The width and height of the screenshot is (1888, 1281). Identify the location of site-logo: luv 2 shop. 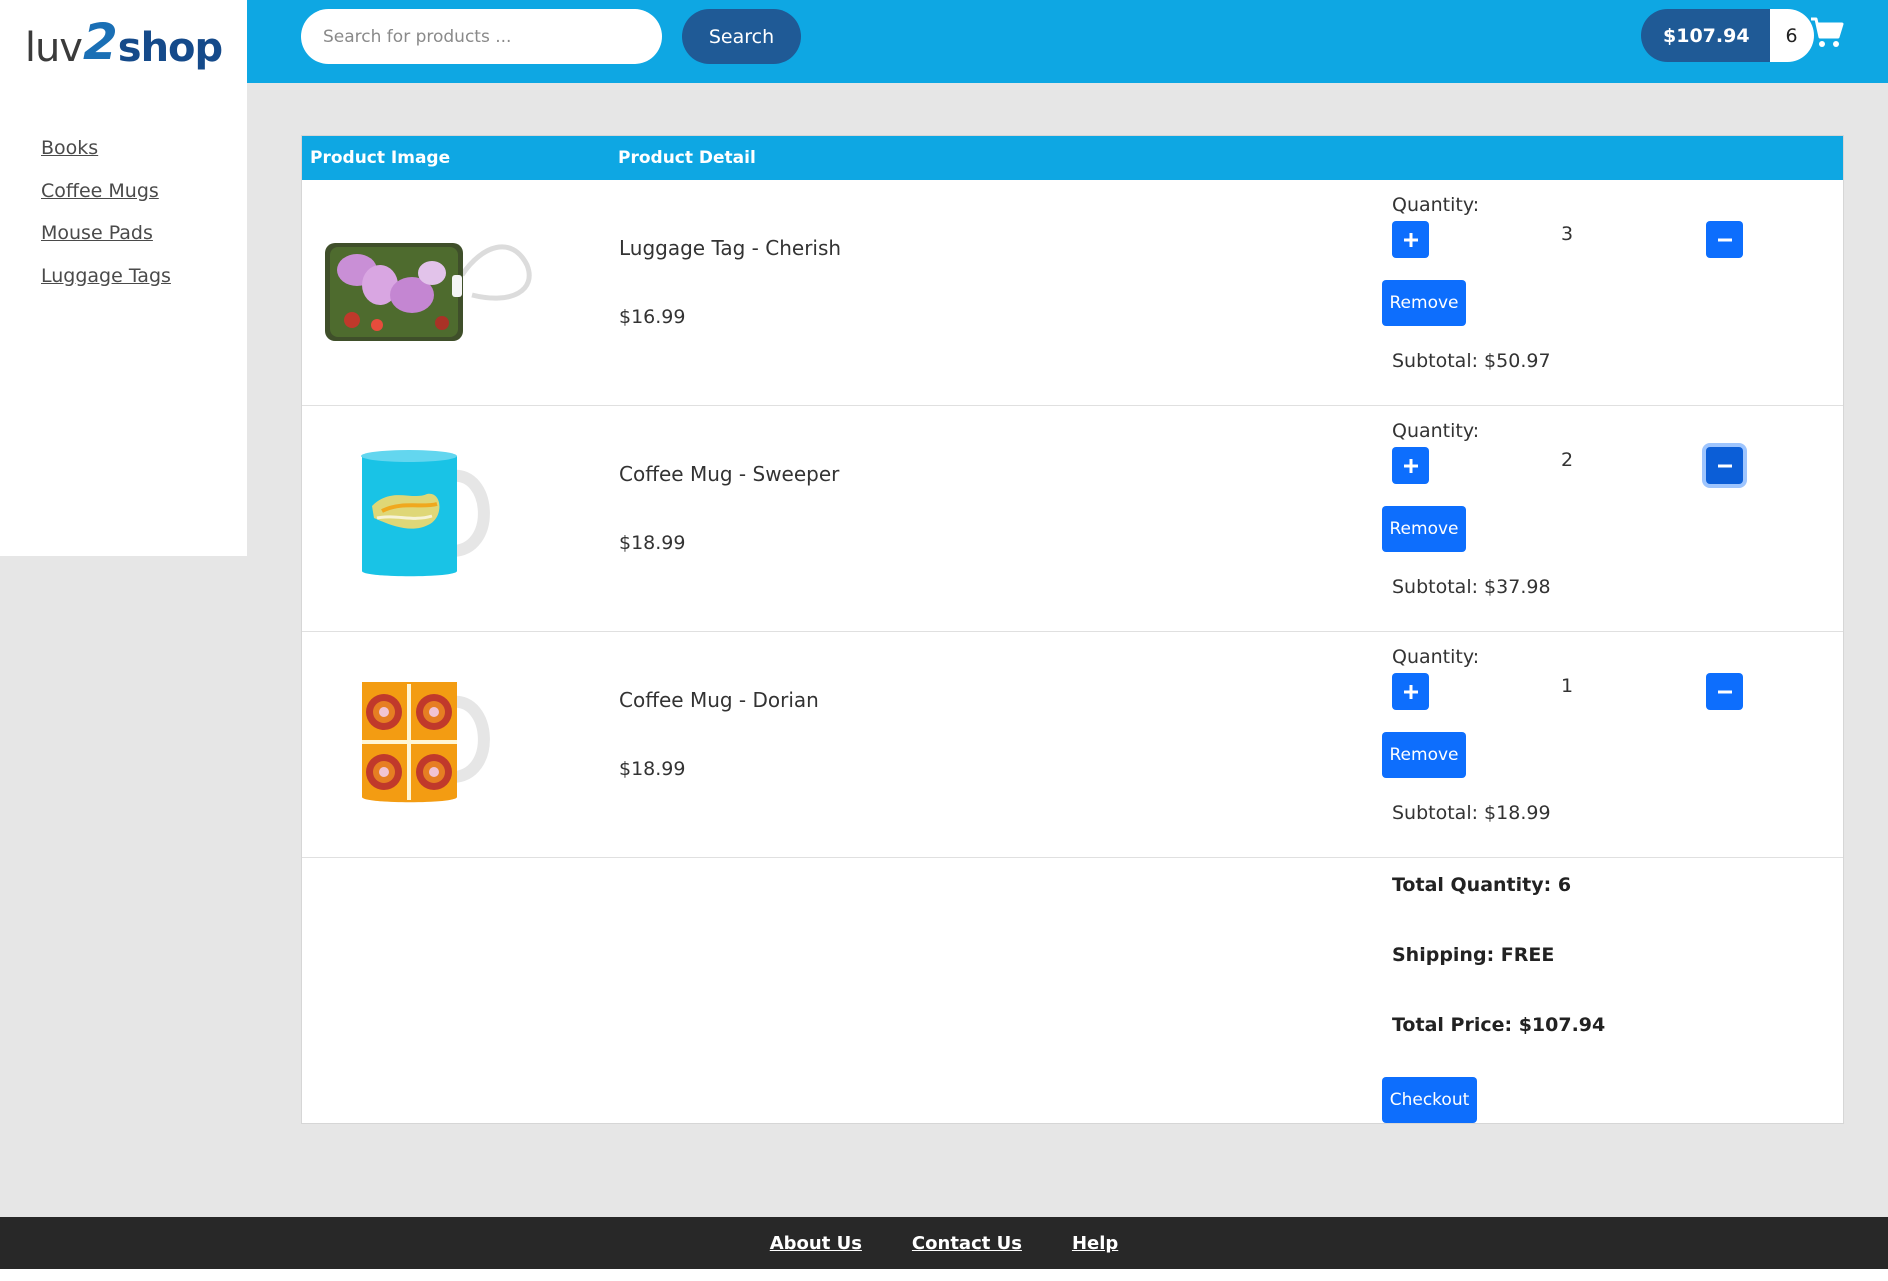
(123, 41).